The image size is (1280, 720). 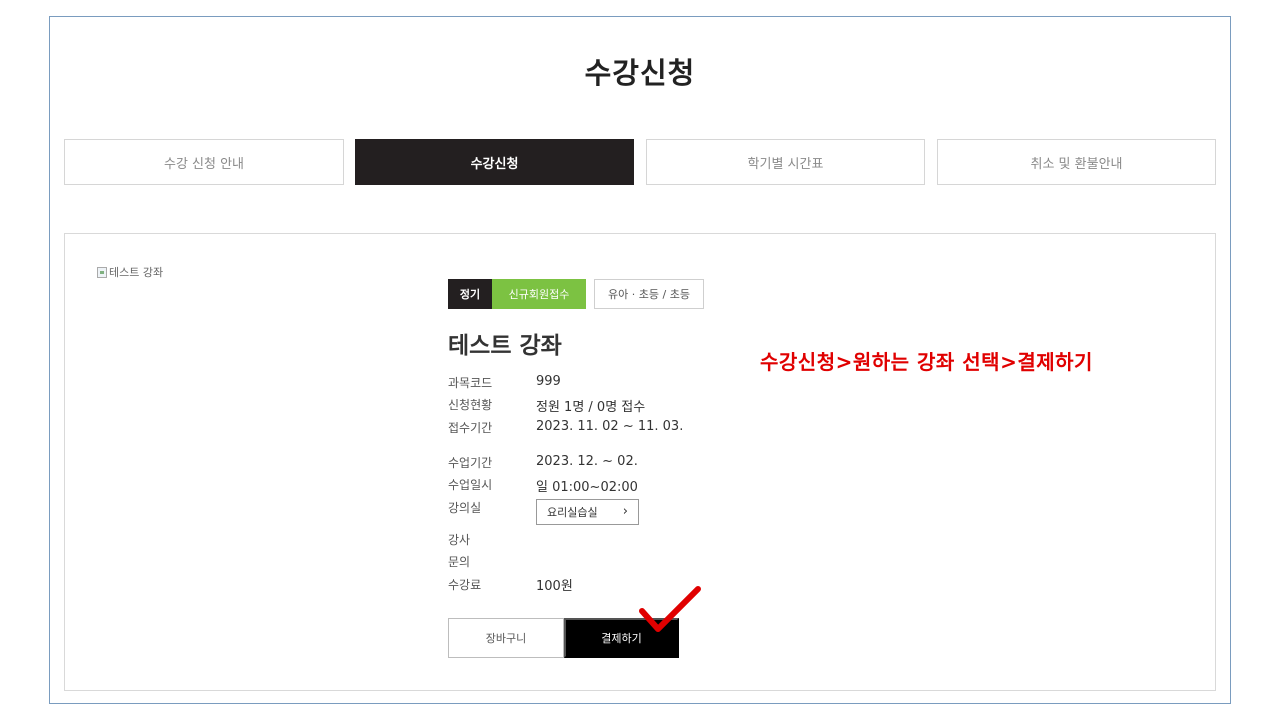 What do you see at coordinates (494, 162) in the screenshot?
I see `tab-registration: 수강신청` at bounding box center [494, 162].